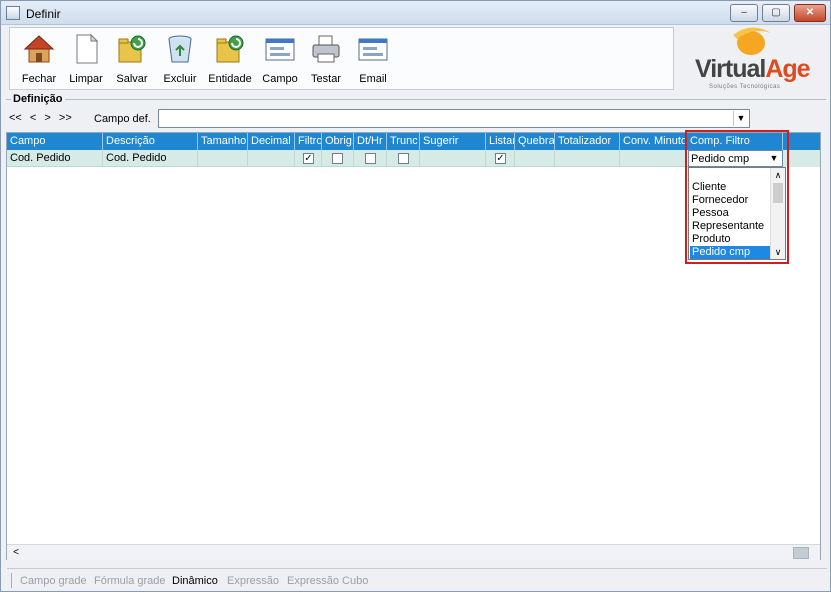 This screenshot has height=592, width=831. What do you see at coordinates (132, 79) in the screenshot?
I see `salvar-label: Salvar` at bounding box center [132, 79].